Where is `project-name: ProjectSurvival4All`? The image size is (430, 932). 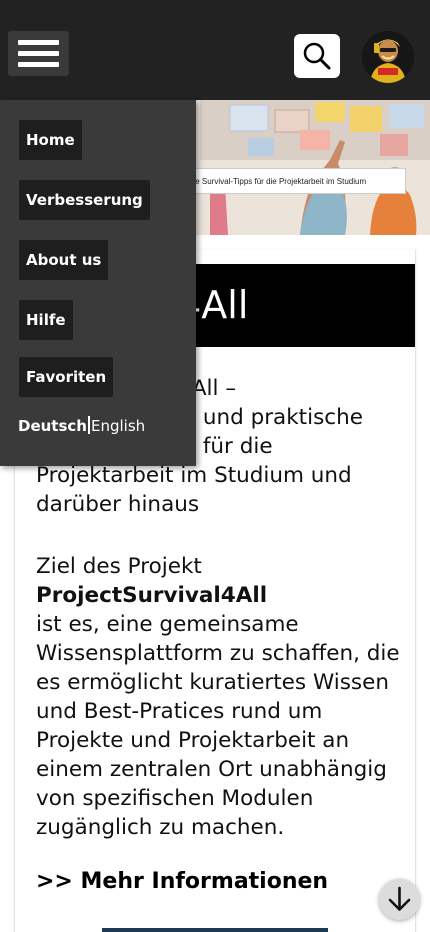 project-name: ProjectSurvival4All is located at coordinates (152, 595).